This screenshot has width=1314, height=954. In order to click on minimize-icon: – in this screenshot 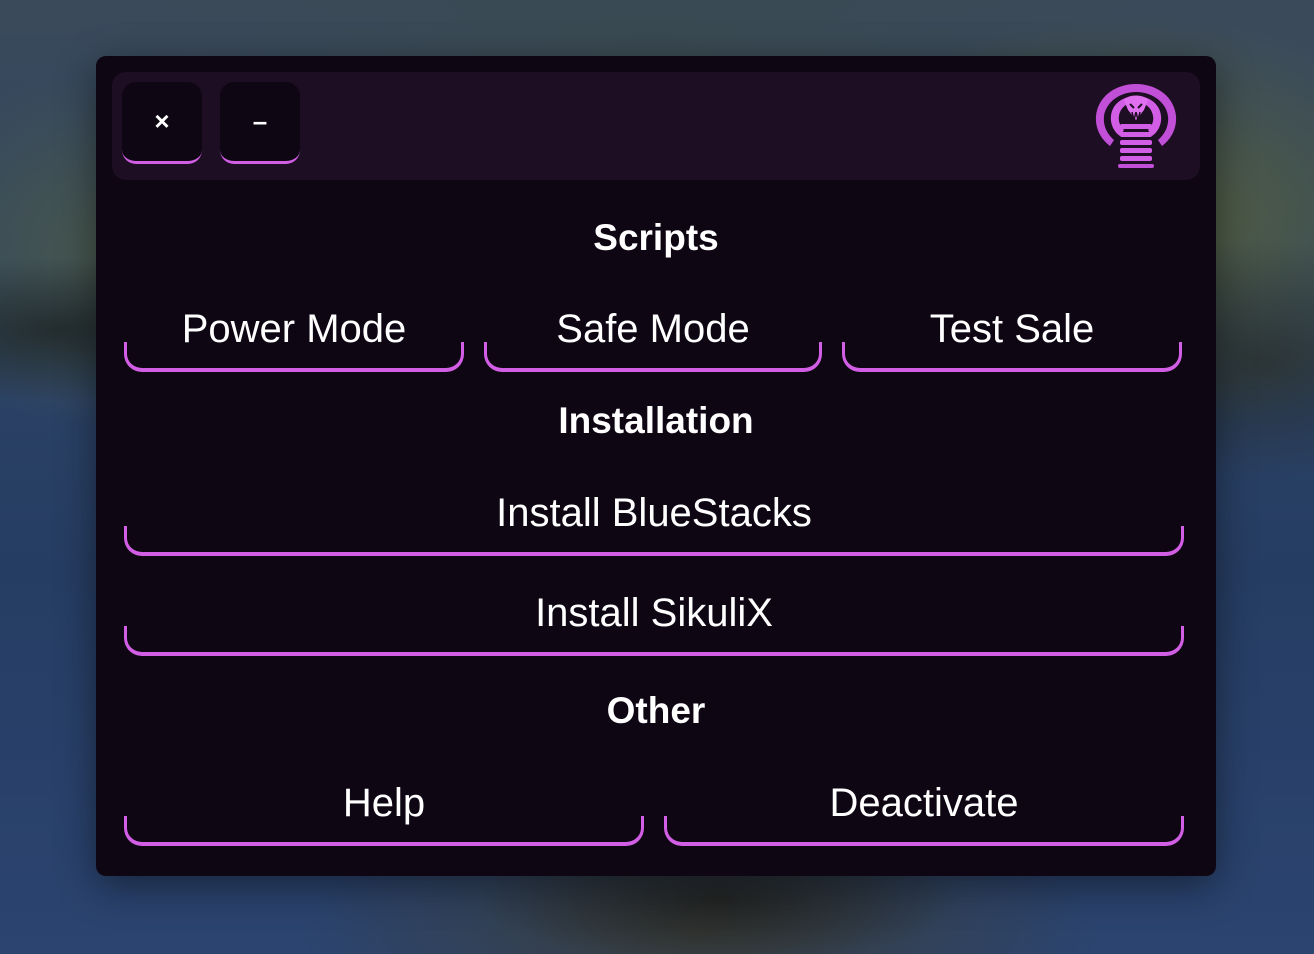, I will do `click(260, 121)`.